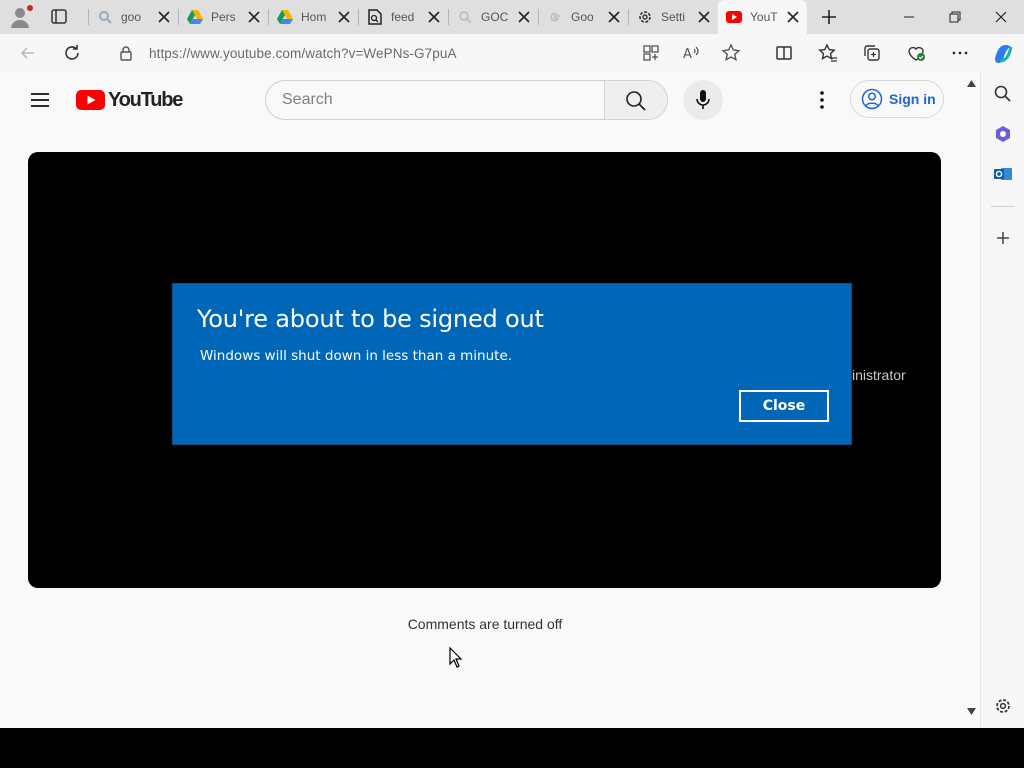 The image size is (1024, 768). I want to click on youtube-logo: YouTube, so click(129, 99).